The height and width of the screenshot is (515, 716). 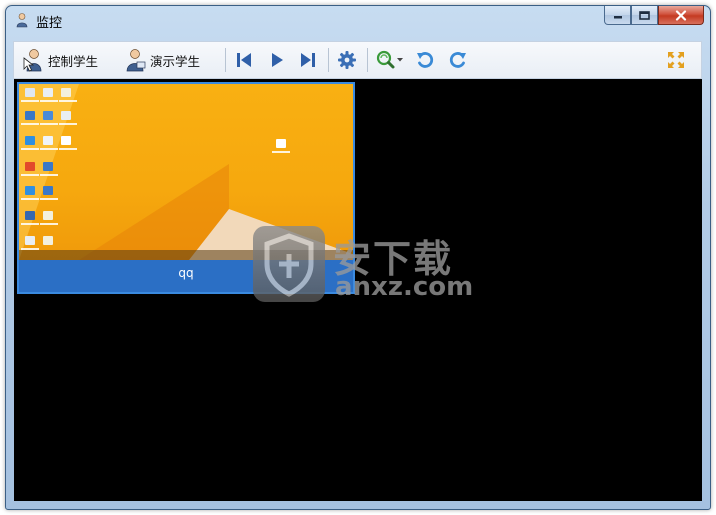 I want to click on skip-to-first-icon, so click(x=244, y=60).